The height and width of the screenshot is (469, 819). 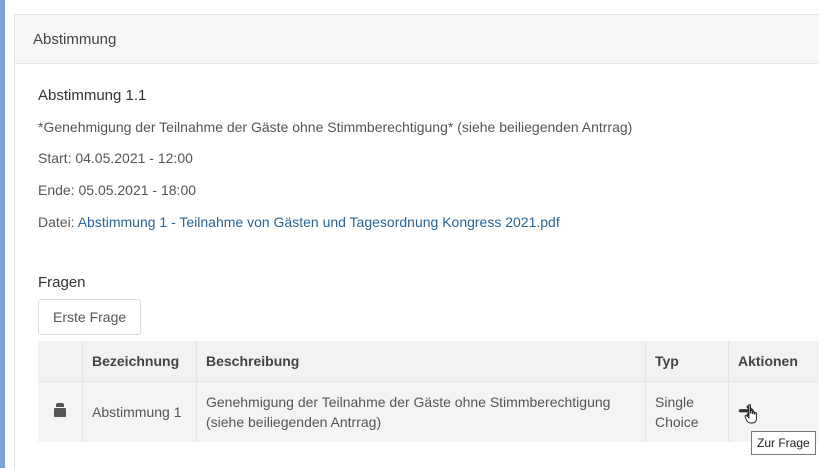 I want to click on top-cut-off-strip, so click(x=409, y=7).